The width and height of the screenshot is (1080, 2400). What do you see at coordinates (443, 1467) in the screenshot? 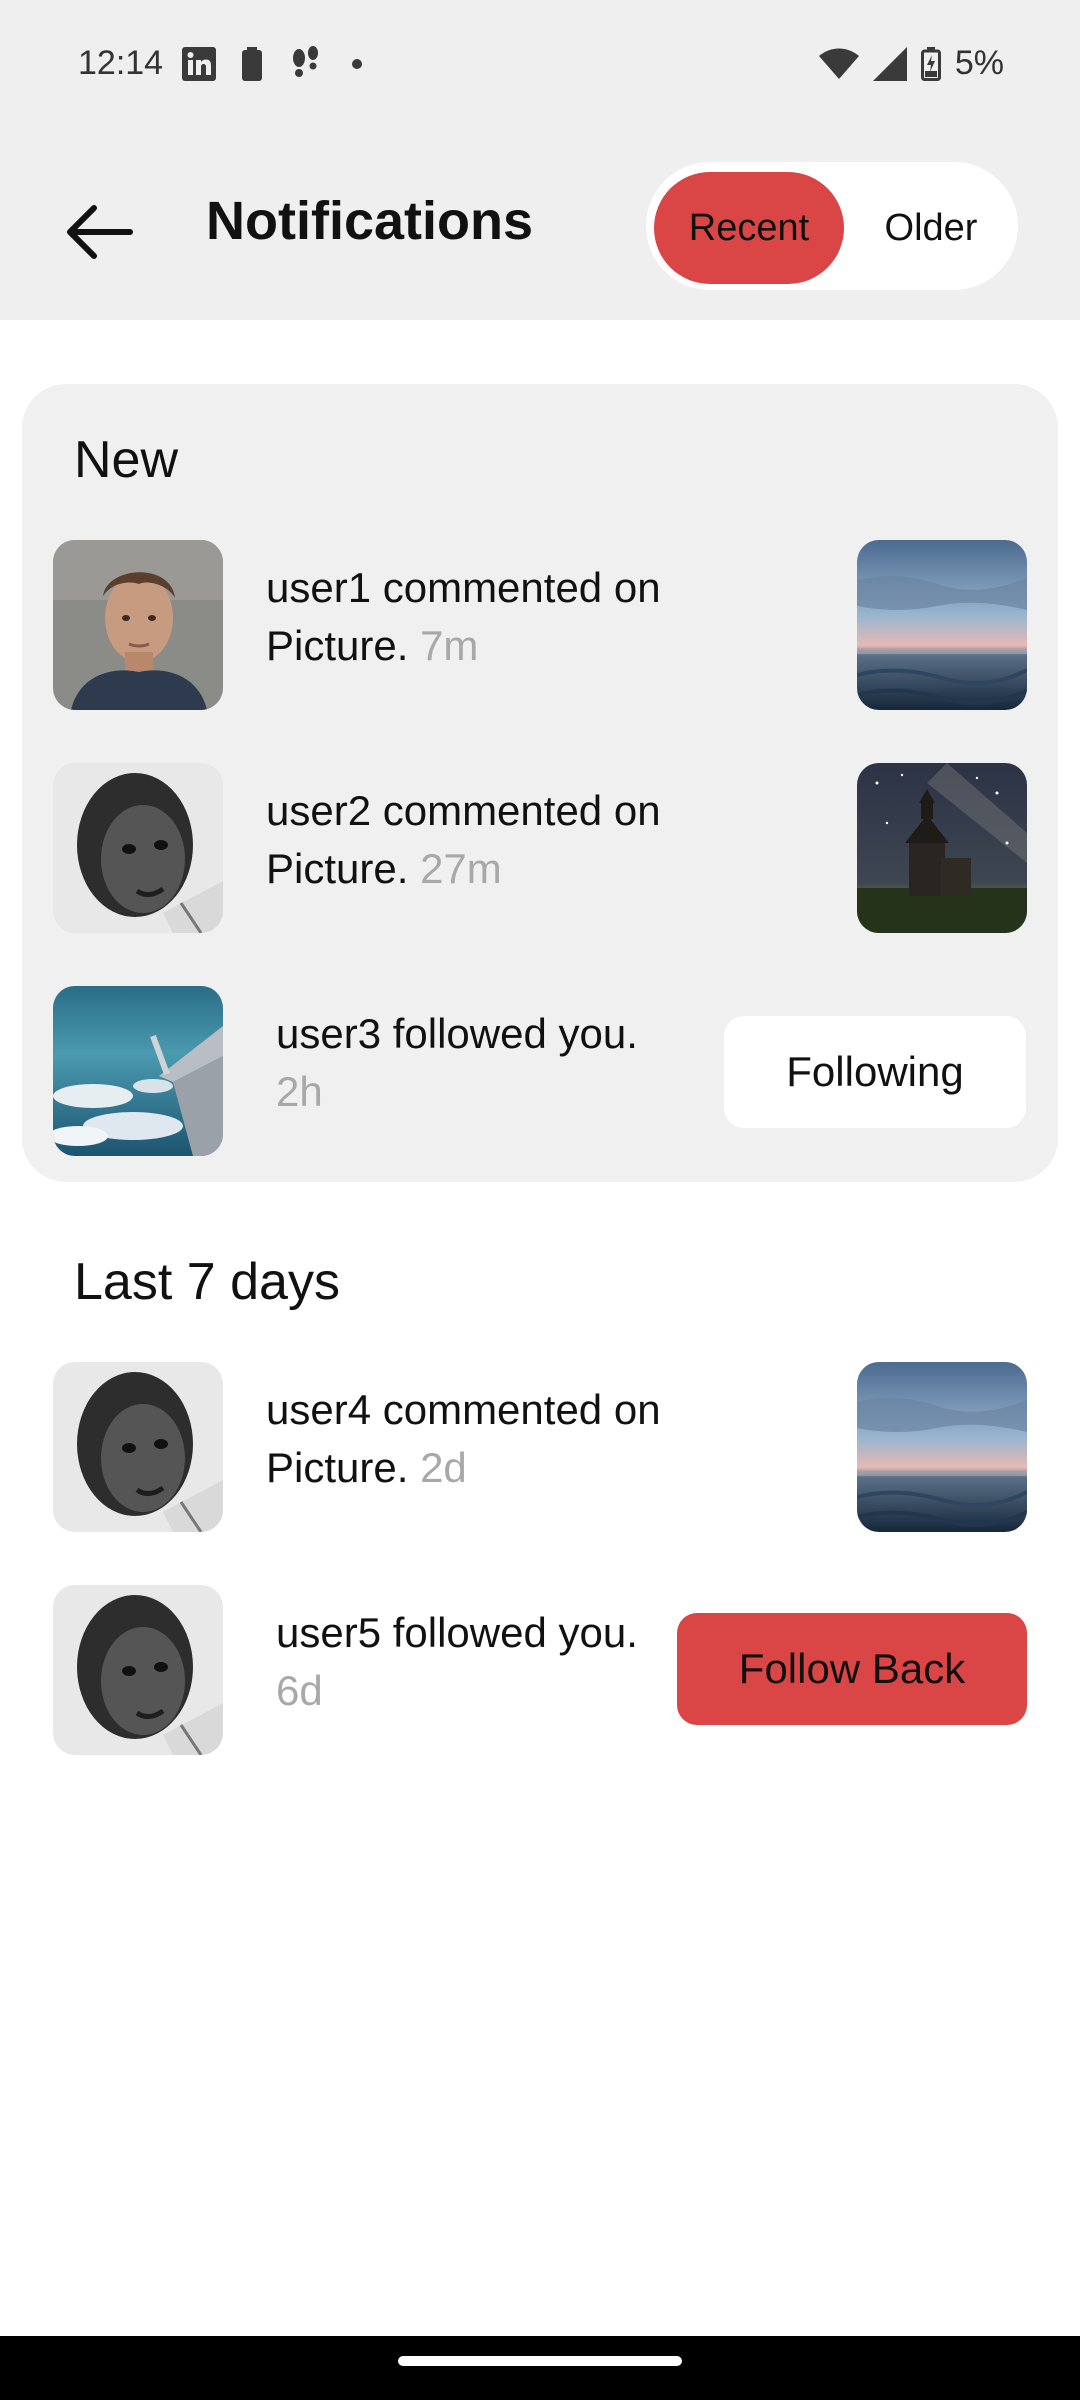
I see `timestamp: 2d` at bounding box center [443, 1467].